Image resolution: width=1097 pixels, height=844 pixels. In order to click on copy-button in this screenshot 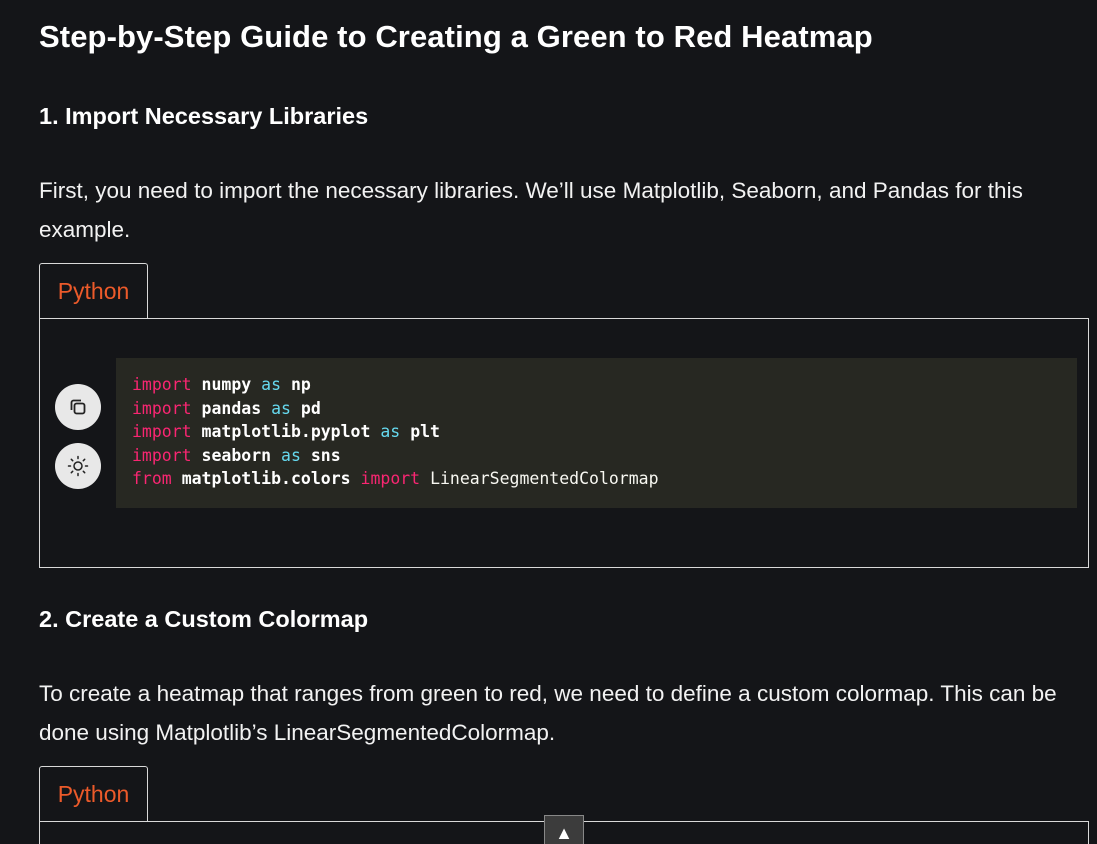, I will do `click(78, 407)`.